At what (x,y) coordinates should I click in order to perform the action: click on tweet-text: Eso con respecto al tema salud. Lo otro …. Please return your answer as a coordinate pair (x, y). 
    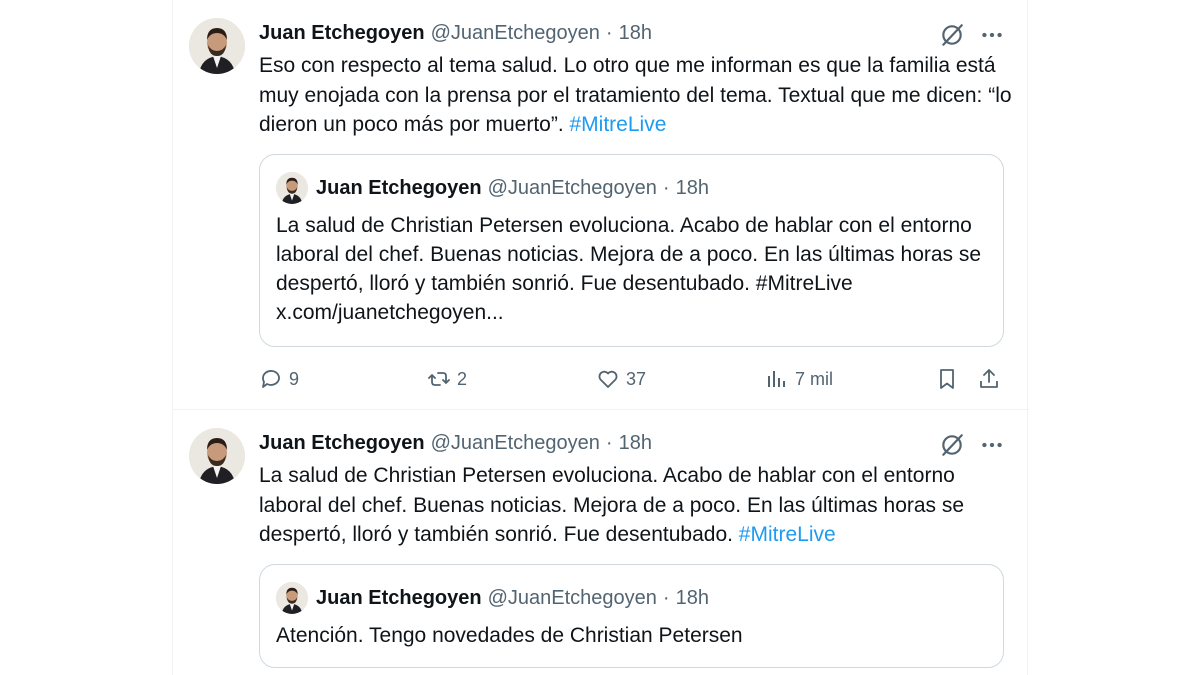
    Looking at the image, I should click on (639, 95).